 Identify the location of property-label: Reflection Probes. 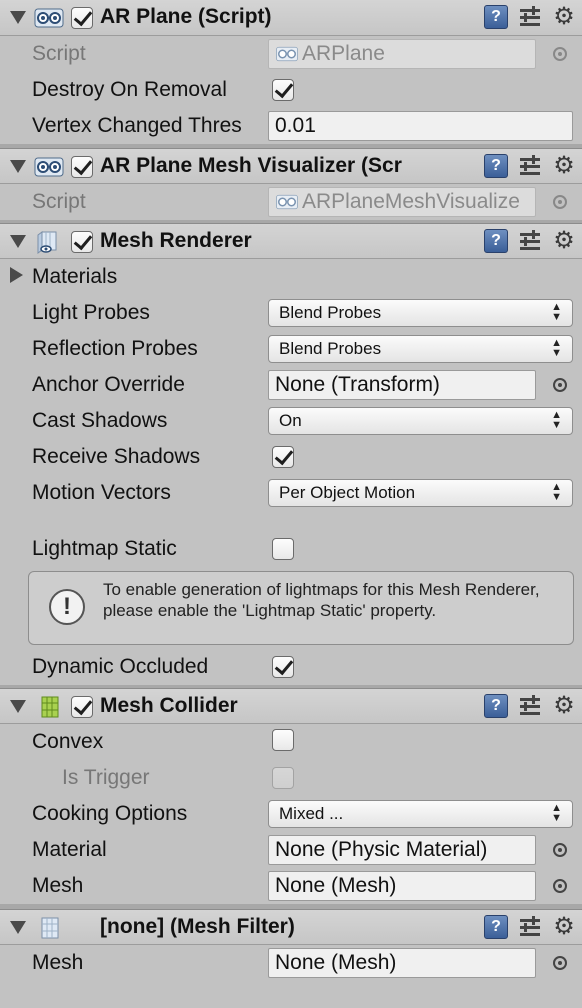
(115, 348).